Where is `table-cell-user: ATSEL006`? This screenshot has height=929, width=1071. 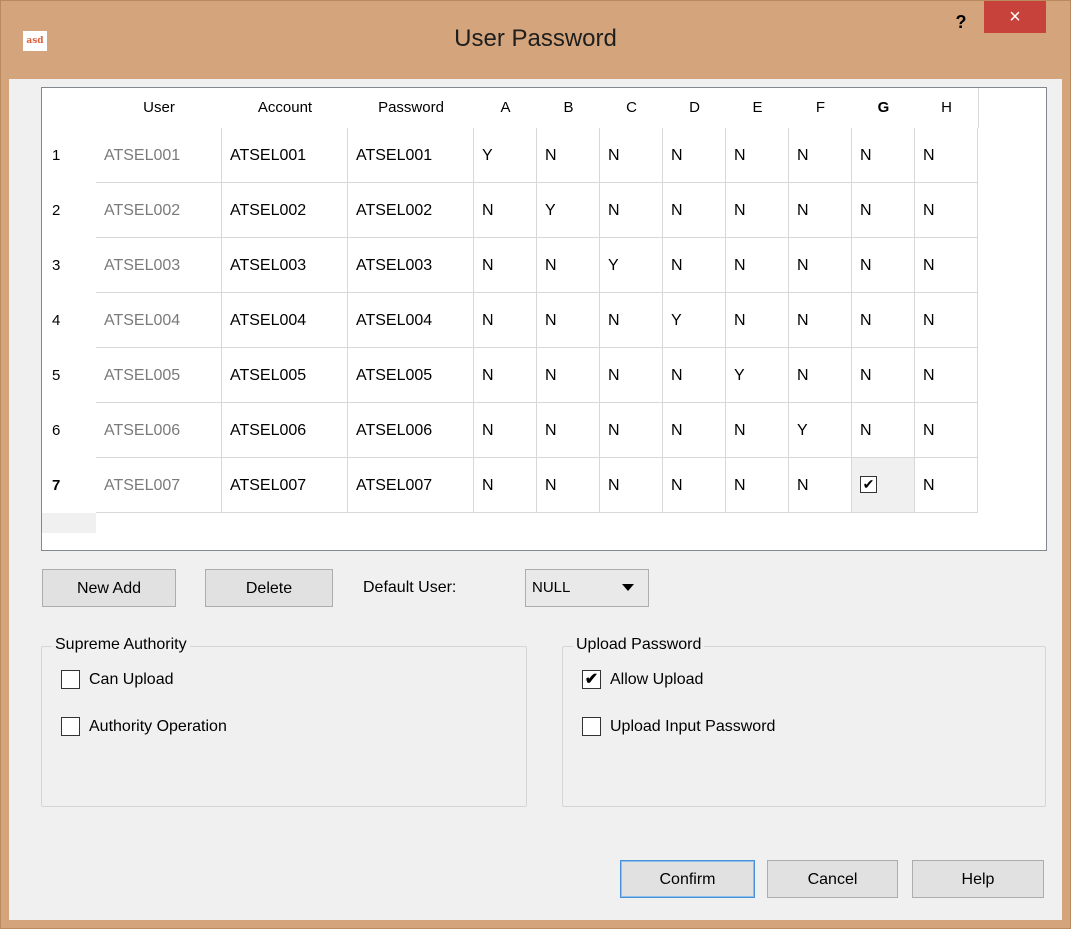
table-cell-user: ATSEL006 is located at coordinates (159, 430).